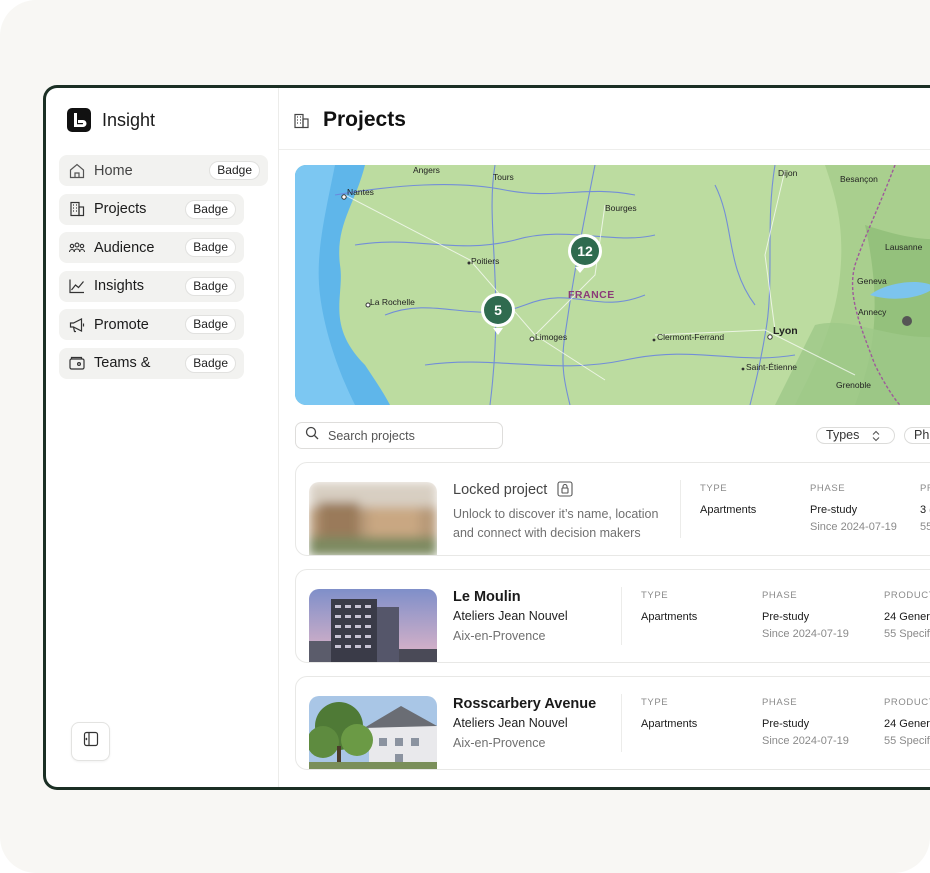 The width and height of the screenshot is (930, 873). What do you see at coordinates (925, 527) in the screenshot?
I see `project-product-sub: 55` at bounding box center [925, 527].